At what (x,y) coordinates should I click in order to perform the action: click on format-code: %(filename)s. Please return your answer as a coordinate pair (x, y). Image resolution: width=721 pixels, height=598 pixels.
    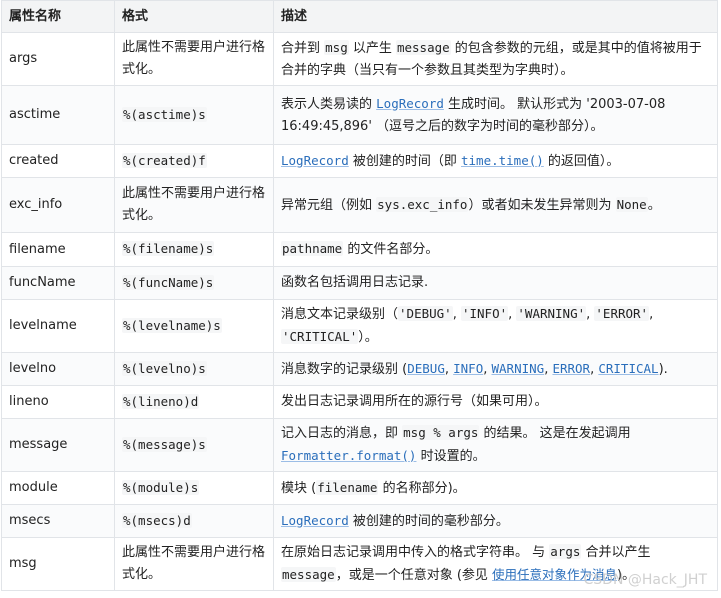
    Looking at the image, I should click on (168, 248).